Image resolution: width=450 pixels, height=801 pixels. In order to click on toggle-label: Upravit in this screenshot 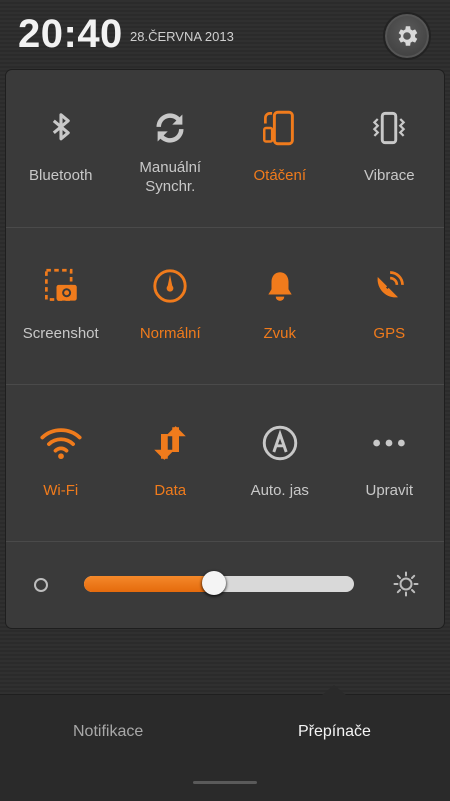, I will do `click(389, 490)`.